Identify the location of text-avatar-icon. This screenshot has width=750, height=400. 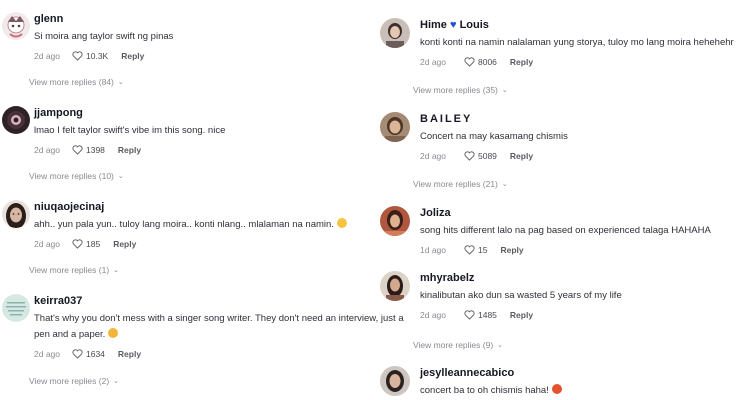
(16, 308).